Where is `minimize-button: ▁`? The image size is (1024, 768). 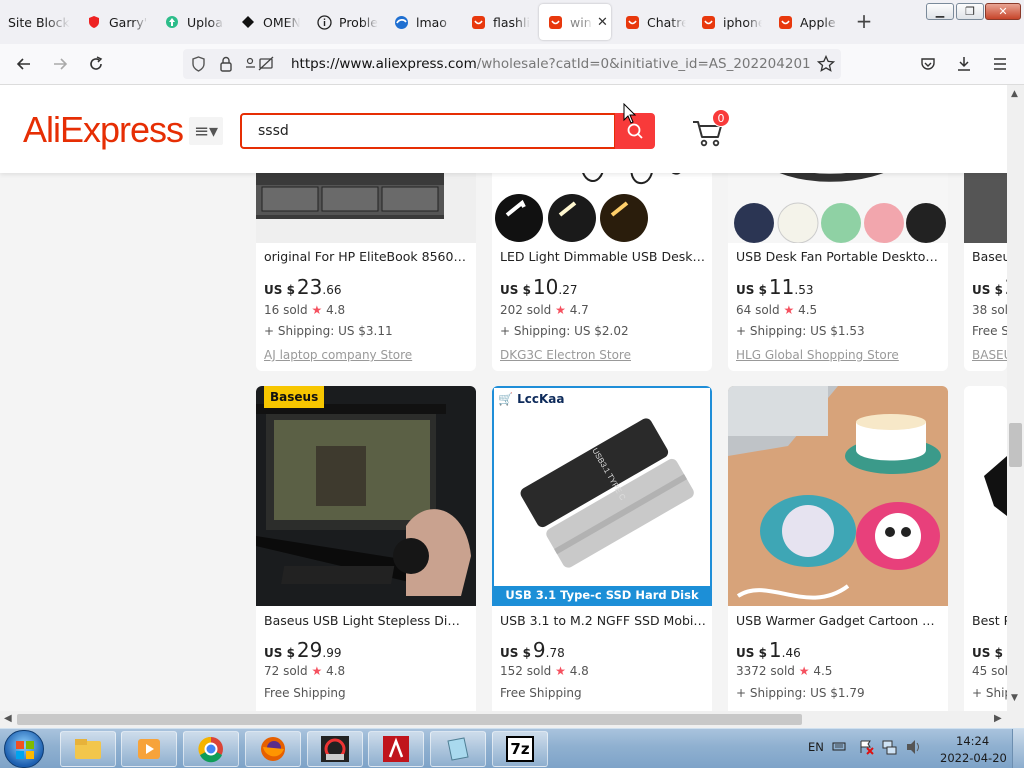
minimize-button: ▁ is located at coordinates (940, 11).